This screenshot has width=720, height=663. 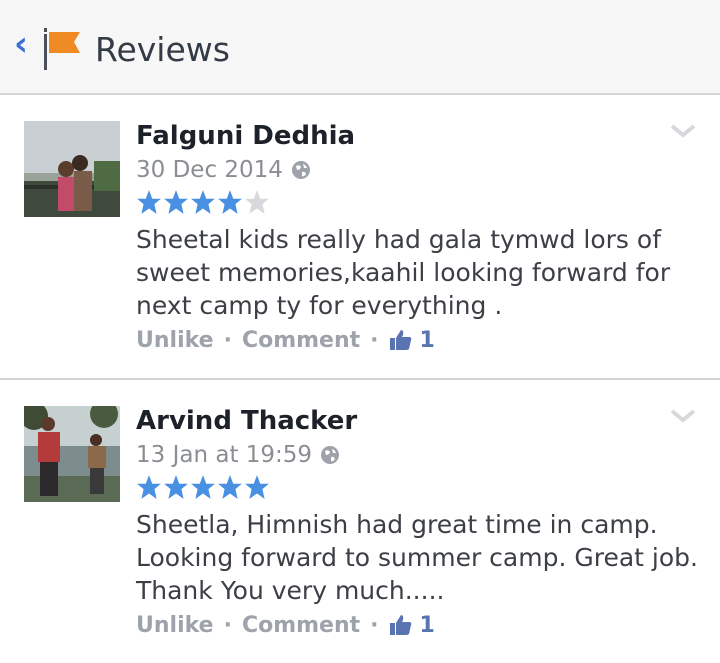 What do you see at coordinates (60, 49) in the screenshot?
I see `flag-icon` at bounding box center [60, 49].